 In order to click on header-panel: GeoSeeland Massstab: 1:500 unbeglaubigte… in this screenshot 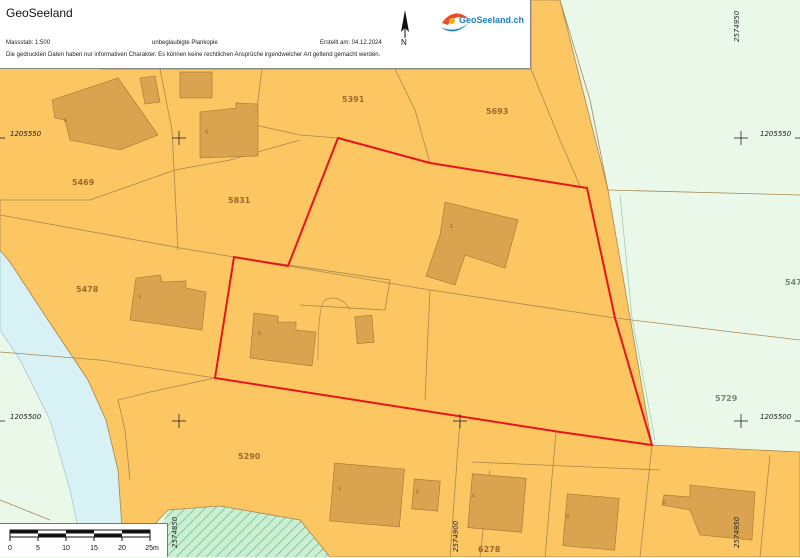, I will do `click(265, 34)`.